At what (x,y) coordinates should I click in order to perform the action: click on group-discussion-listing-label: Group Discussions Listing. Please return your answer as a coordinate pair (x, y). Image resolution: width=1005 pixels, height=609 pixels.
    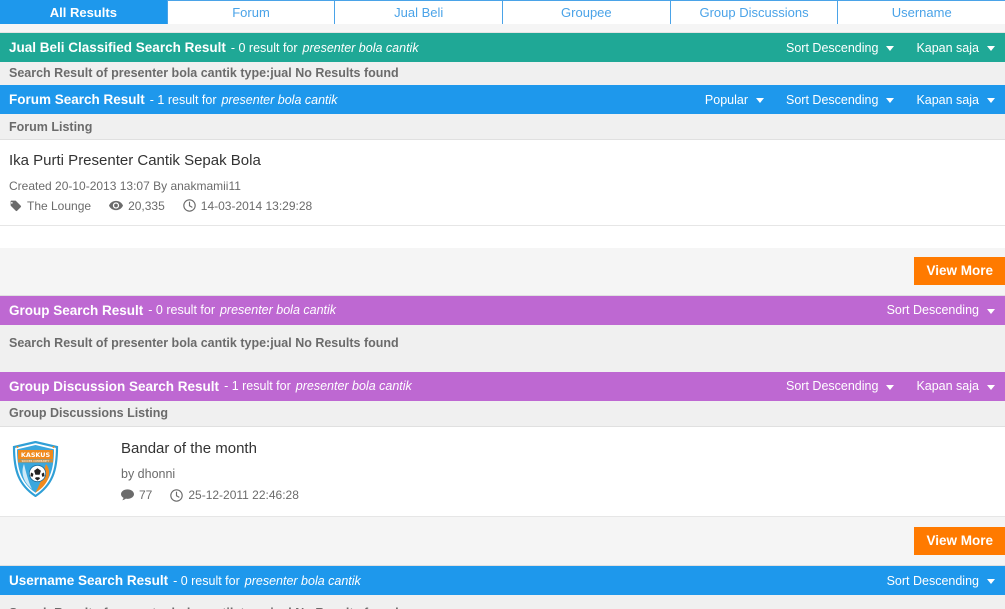
    Looking at the image, I should click on (502, 413).